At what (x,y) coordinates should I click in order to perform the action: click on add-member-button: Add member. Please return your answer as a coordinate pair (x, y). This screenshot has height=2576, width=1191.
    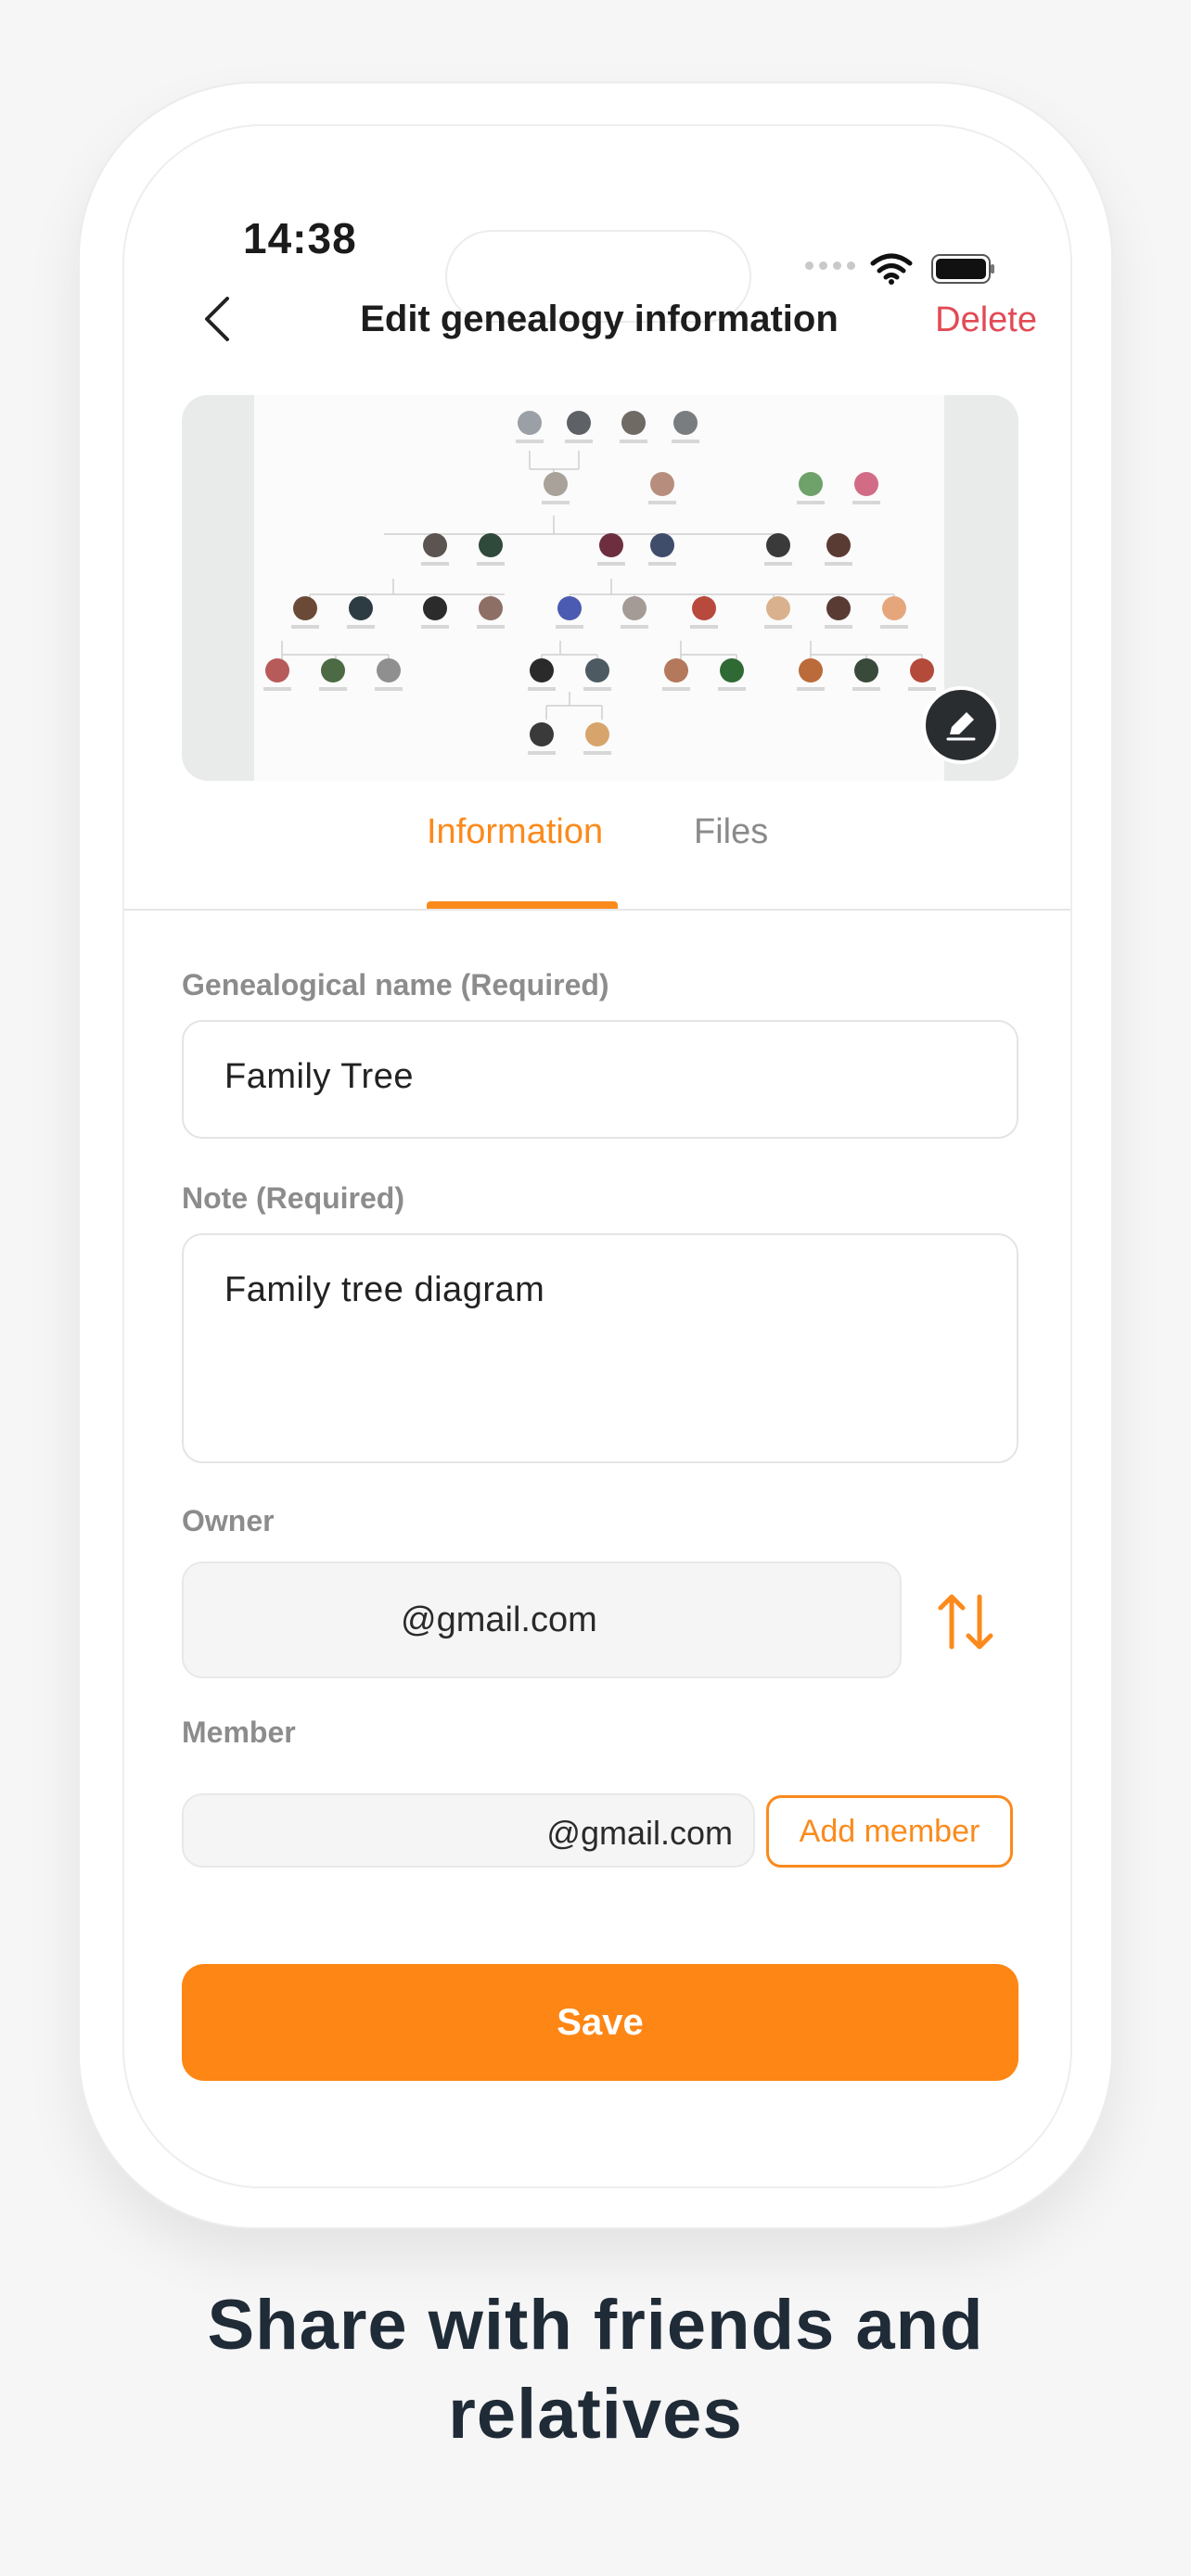
    Looking at the image, I should click on (889, 1832).